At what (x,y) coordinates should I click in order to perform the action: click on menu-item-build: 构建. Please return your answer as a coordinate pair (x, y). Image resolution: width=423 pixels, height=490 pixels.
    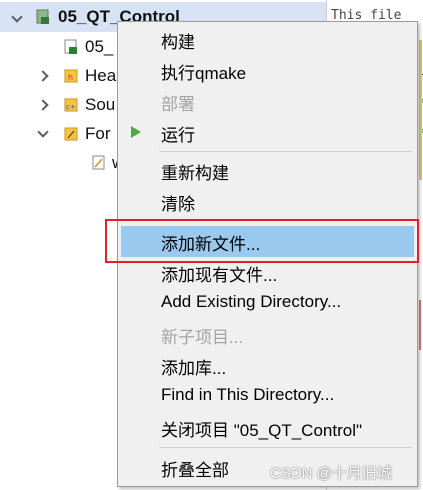
    Looking at the image, I should click on (267, 39).